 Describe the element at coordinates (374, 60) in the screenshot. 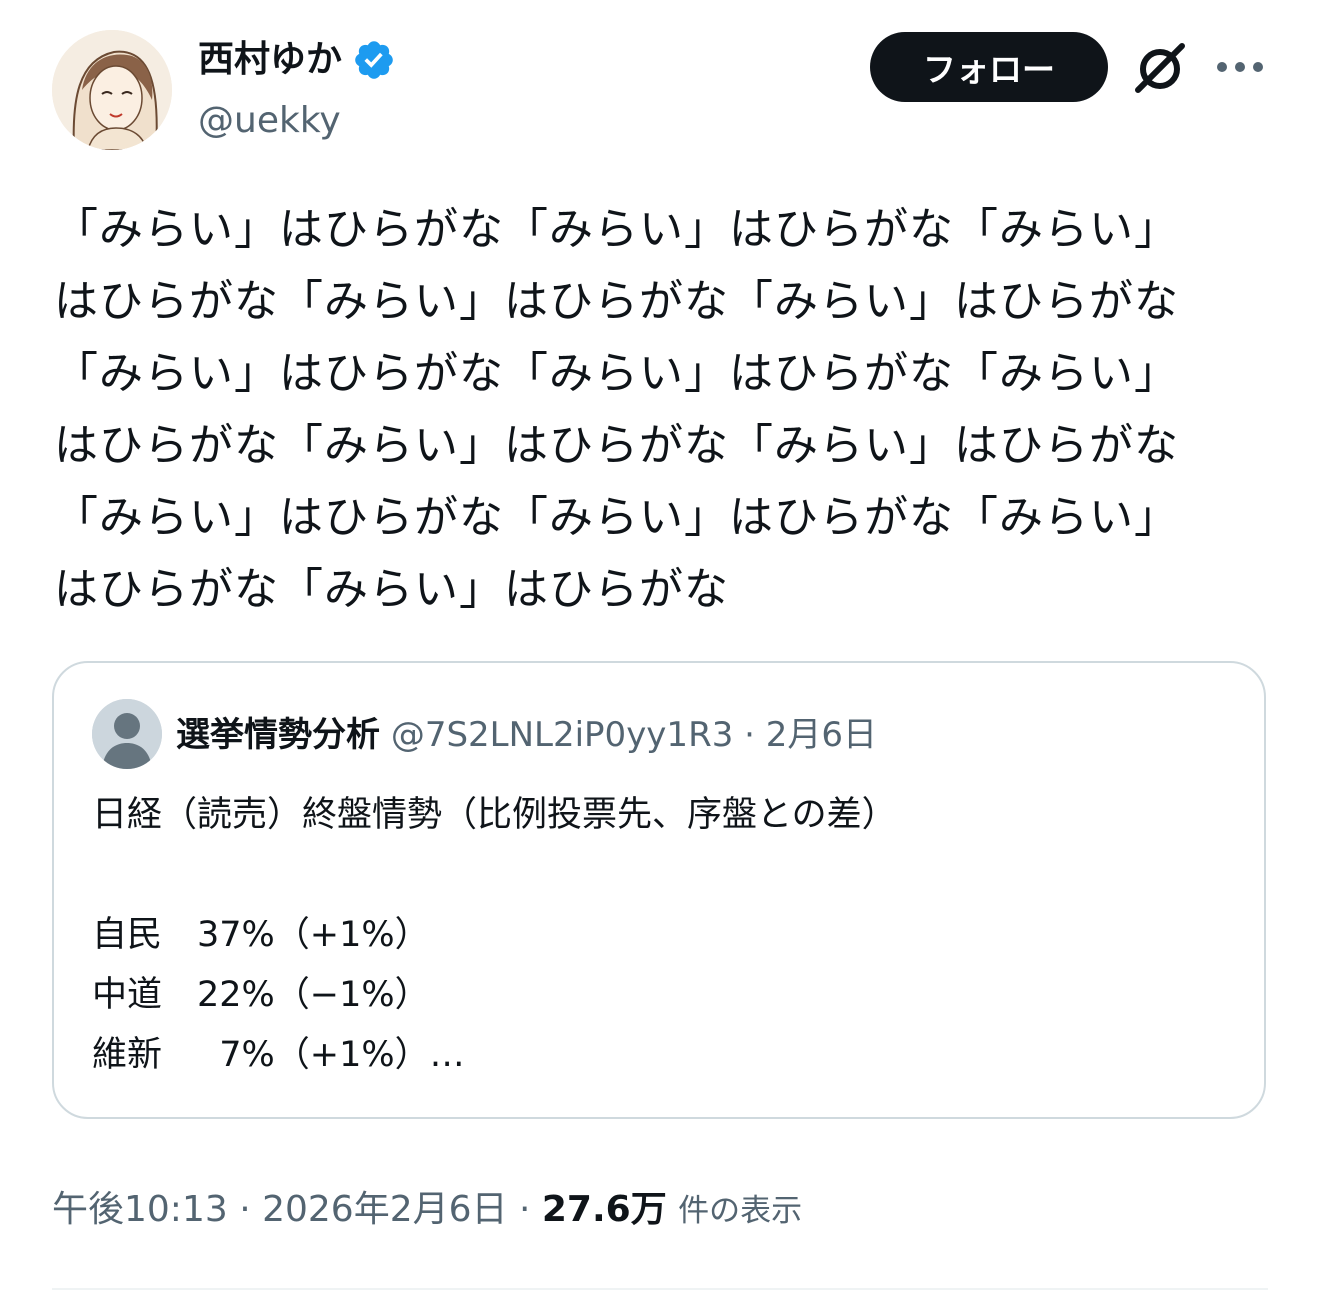

I see `verified-badge-icon` at that location.